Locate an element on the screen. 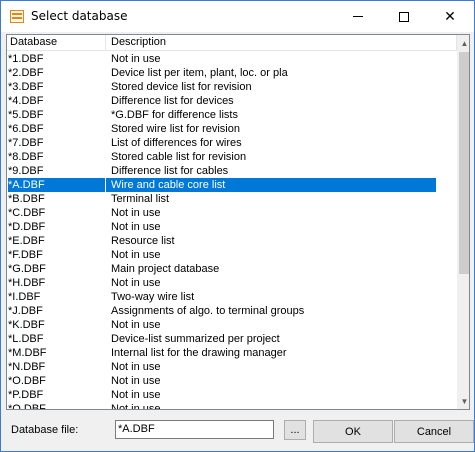  database-cell: *O.DBF is located at coordinates (27, 381).